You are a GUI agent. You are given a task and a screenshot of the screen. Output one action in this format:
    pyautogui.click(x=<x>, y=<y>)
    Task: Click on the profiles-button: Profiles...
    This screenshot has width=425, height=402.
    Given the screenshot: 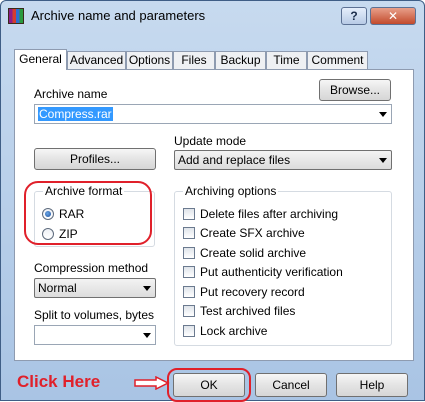 What is the action you would take?
    pyautogui.click(x=95, y=159)
    